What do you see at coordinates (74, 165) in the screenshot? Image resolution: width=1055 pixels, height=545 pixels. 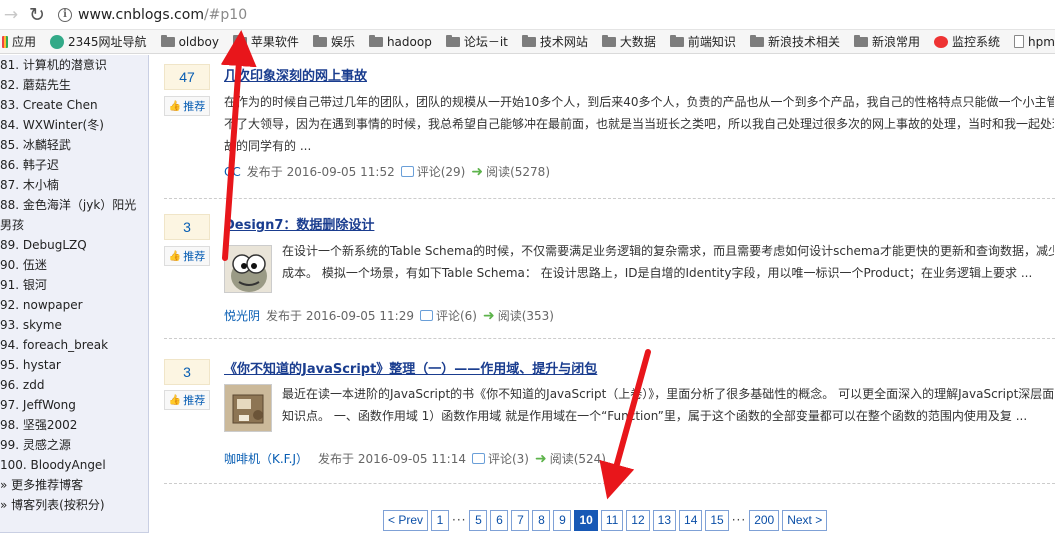 I see `sidebar-item: 86. 韩子迟` at bounding box center [74, 165].